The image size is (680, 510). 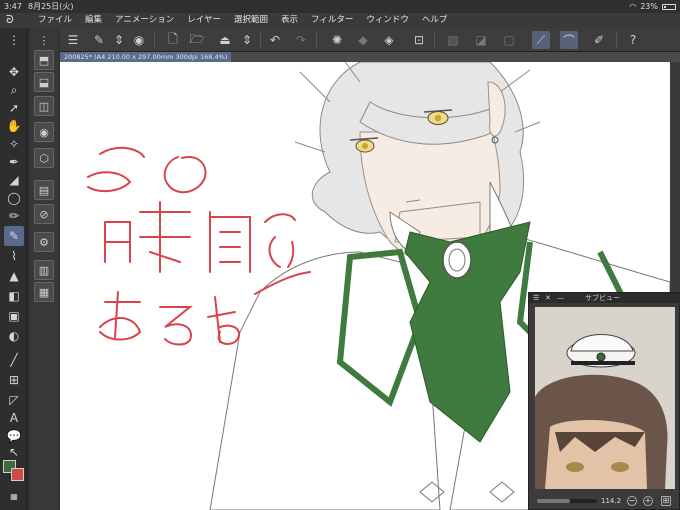 I want to click on color-chips, so click(x=15, y=473).